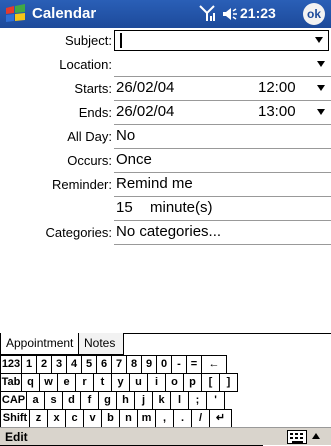 The height and width of the screenshot is (446, 331). I want to click on subject-input, so click(221, 40).